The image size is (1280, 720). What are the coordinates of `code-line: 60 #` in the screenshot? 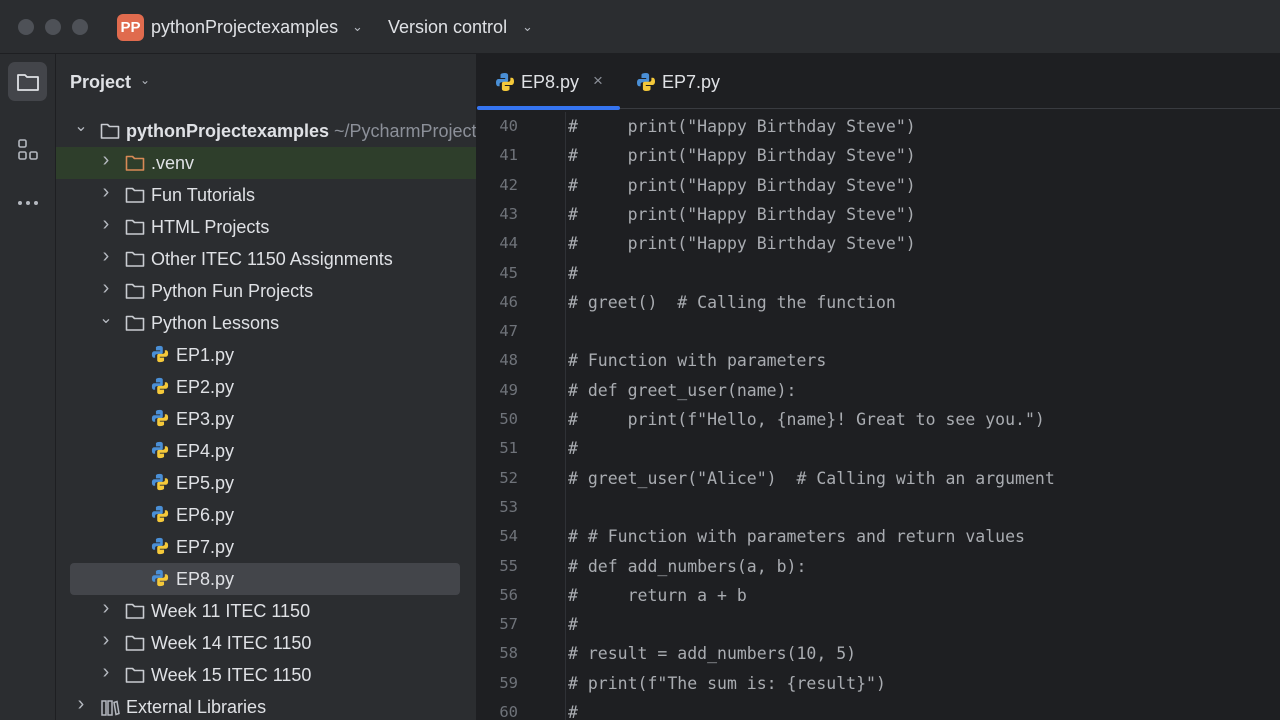 It's located at (878, 709).